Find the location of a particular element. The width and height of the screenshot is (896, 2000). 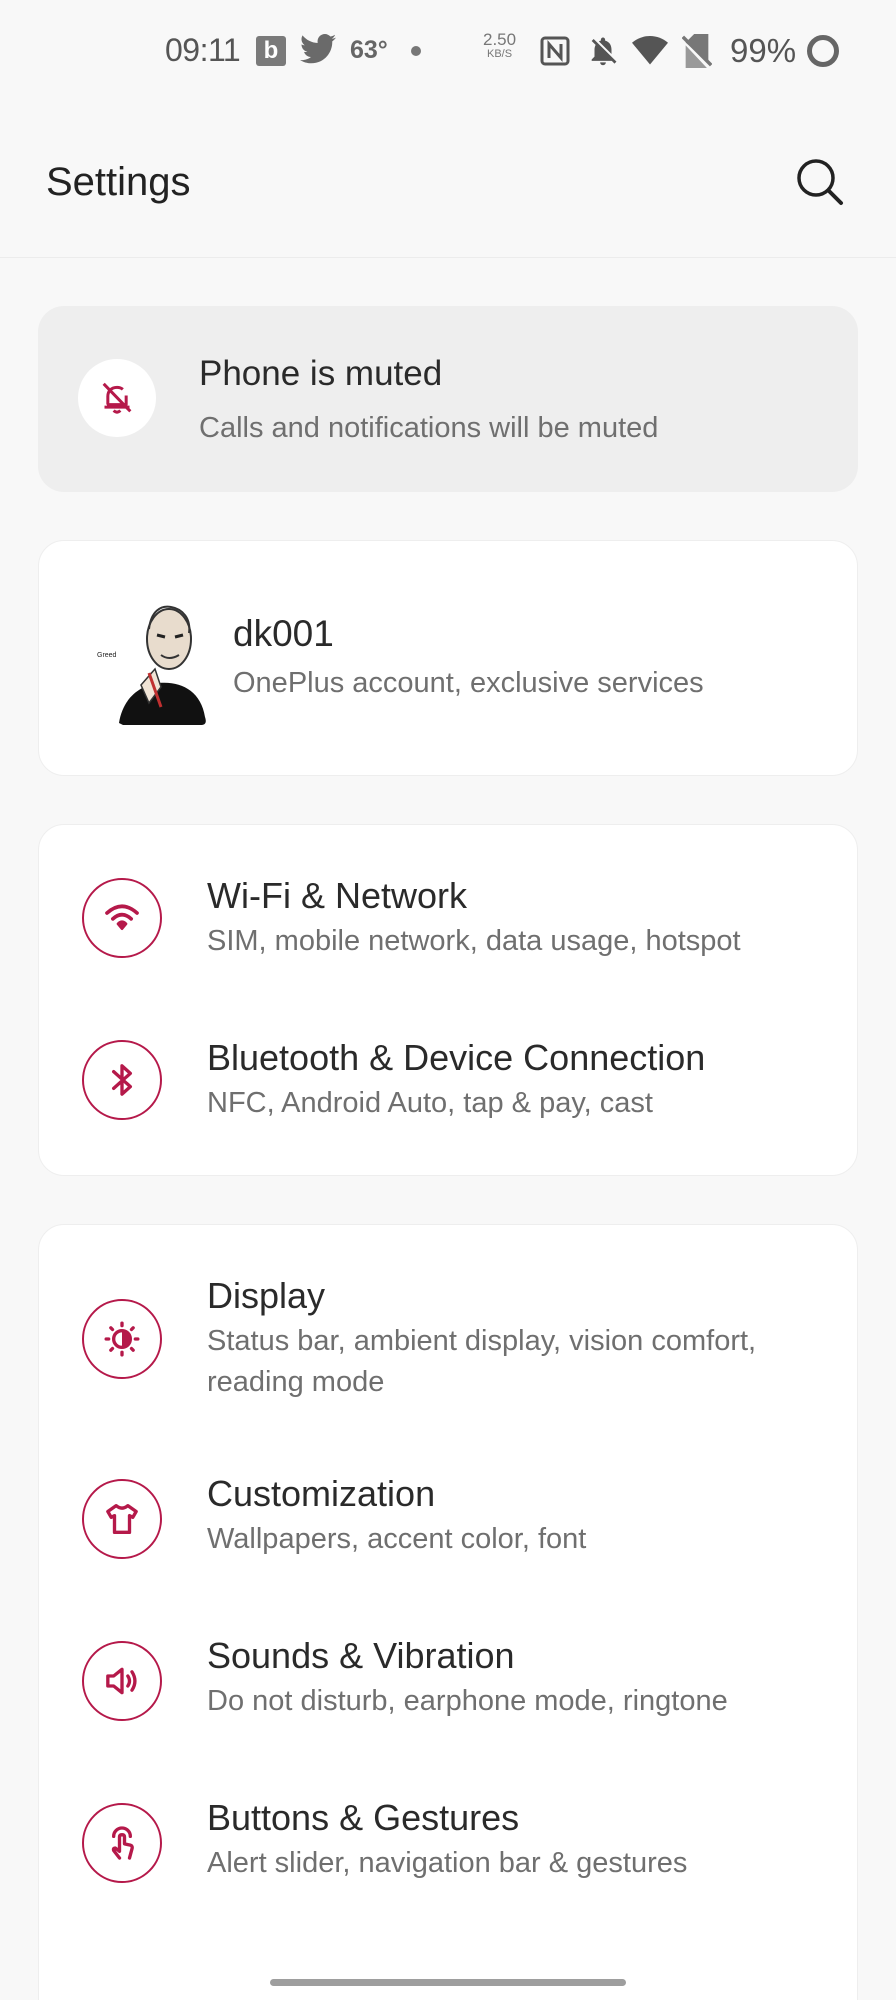

gesture-nav-handle is located at coordinates (448, 1982).